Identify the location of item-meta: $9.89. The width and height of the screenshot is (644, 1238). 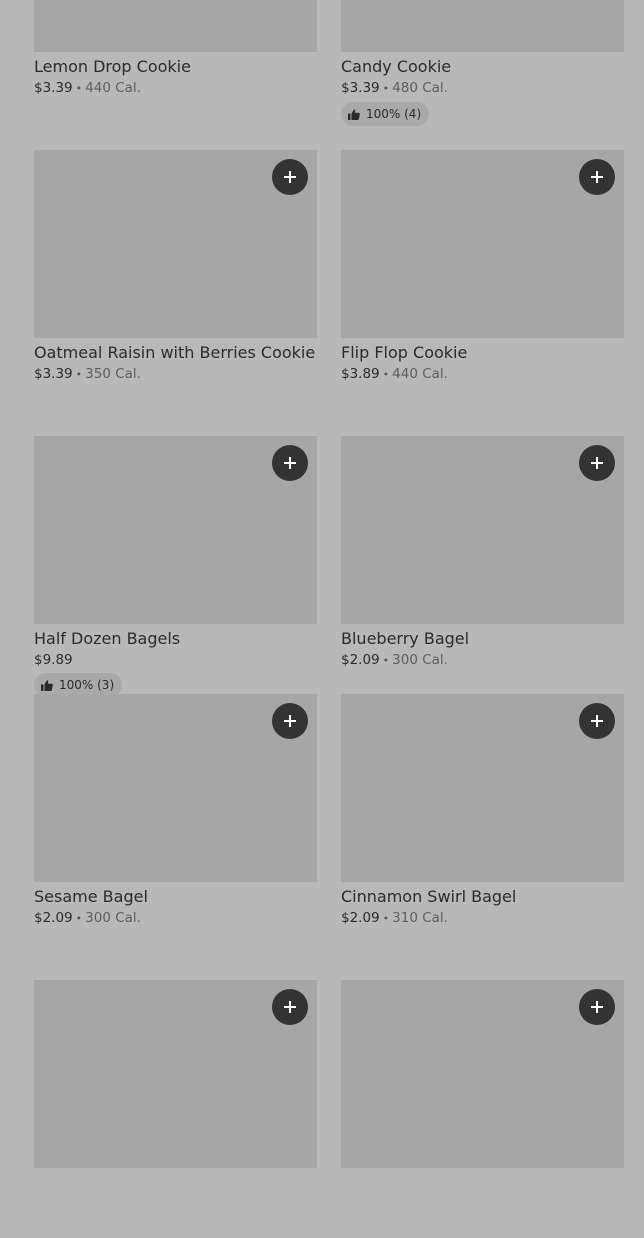
(175, 660).